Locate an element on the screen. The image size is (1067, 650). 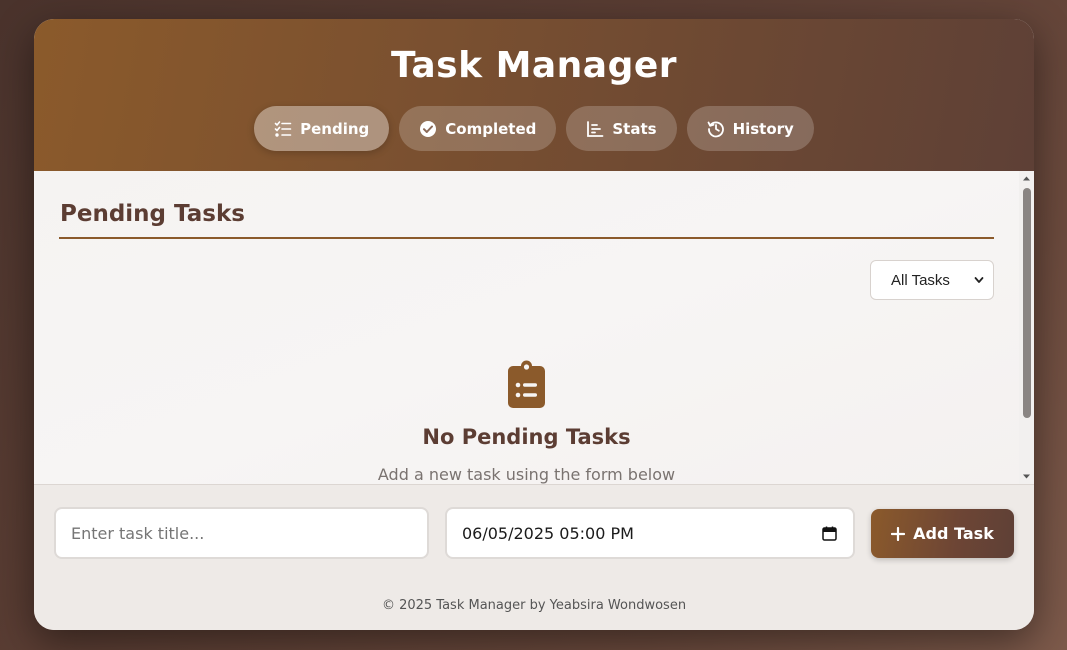
tab-completed: Completed is located at coordinates (478, 128).